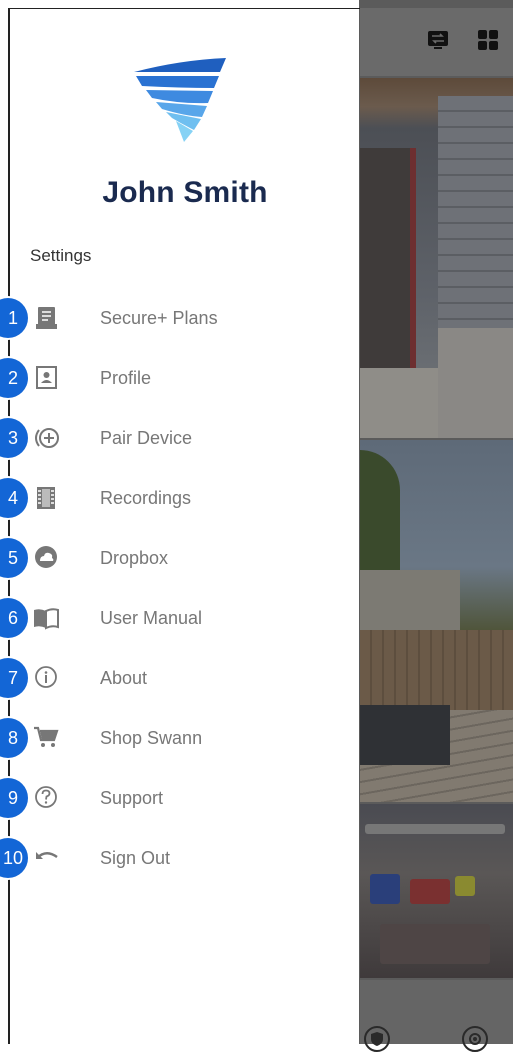 The image size is (513, 1052). I want to click on badge-number: 5, so click(12, 558).